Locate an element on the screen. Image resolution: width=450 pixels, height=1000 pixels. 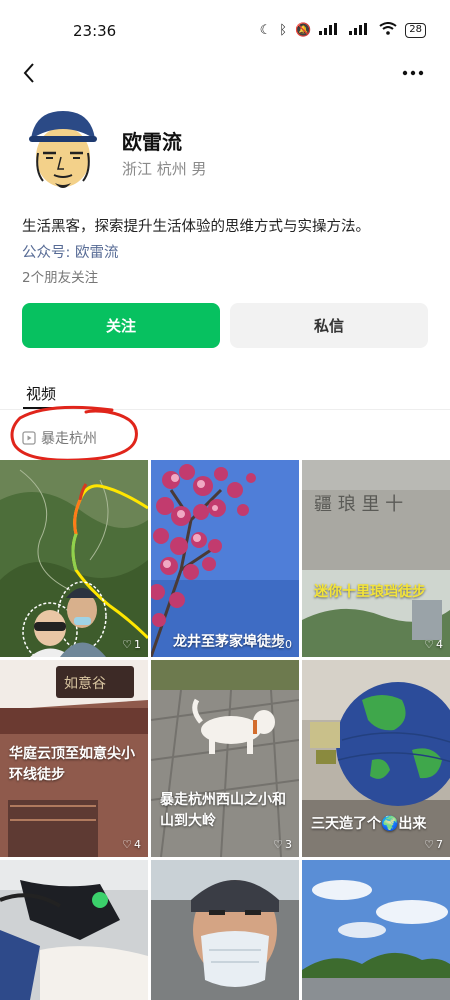
video-tile: 如意谷 华庭云顶至如意尖小环线徒步 ♡ 4 is located at coordinates (74, 758).